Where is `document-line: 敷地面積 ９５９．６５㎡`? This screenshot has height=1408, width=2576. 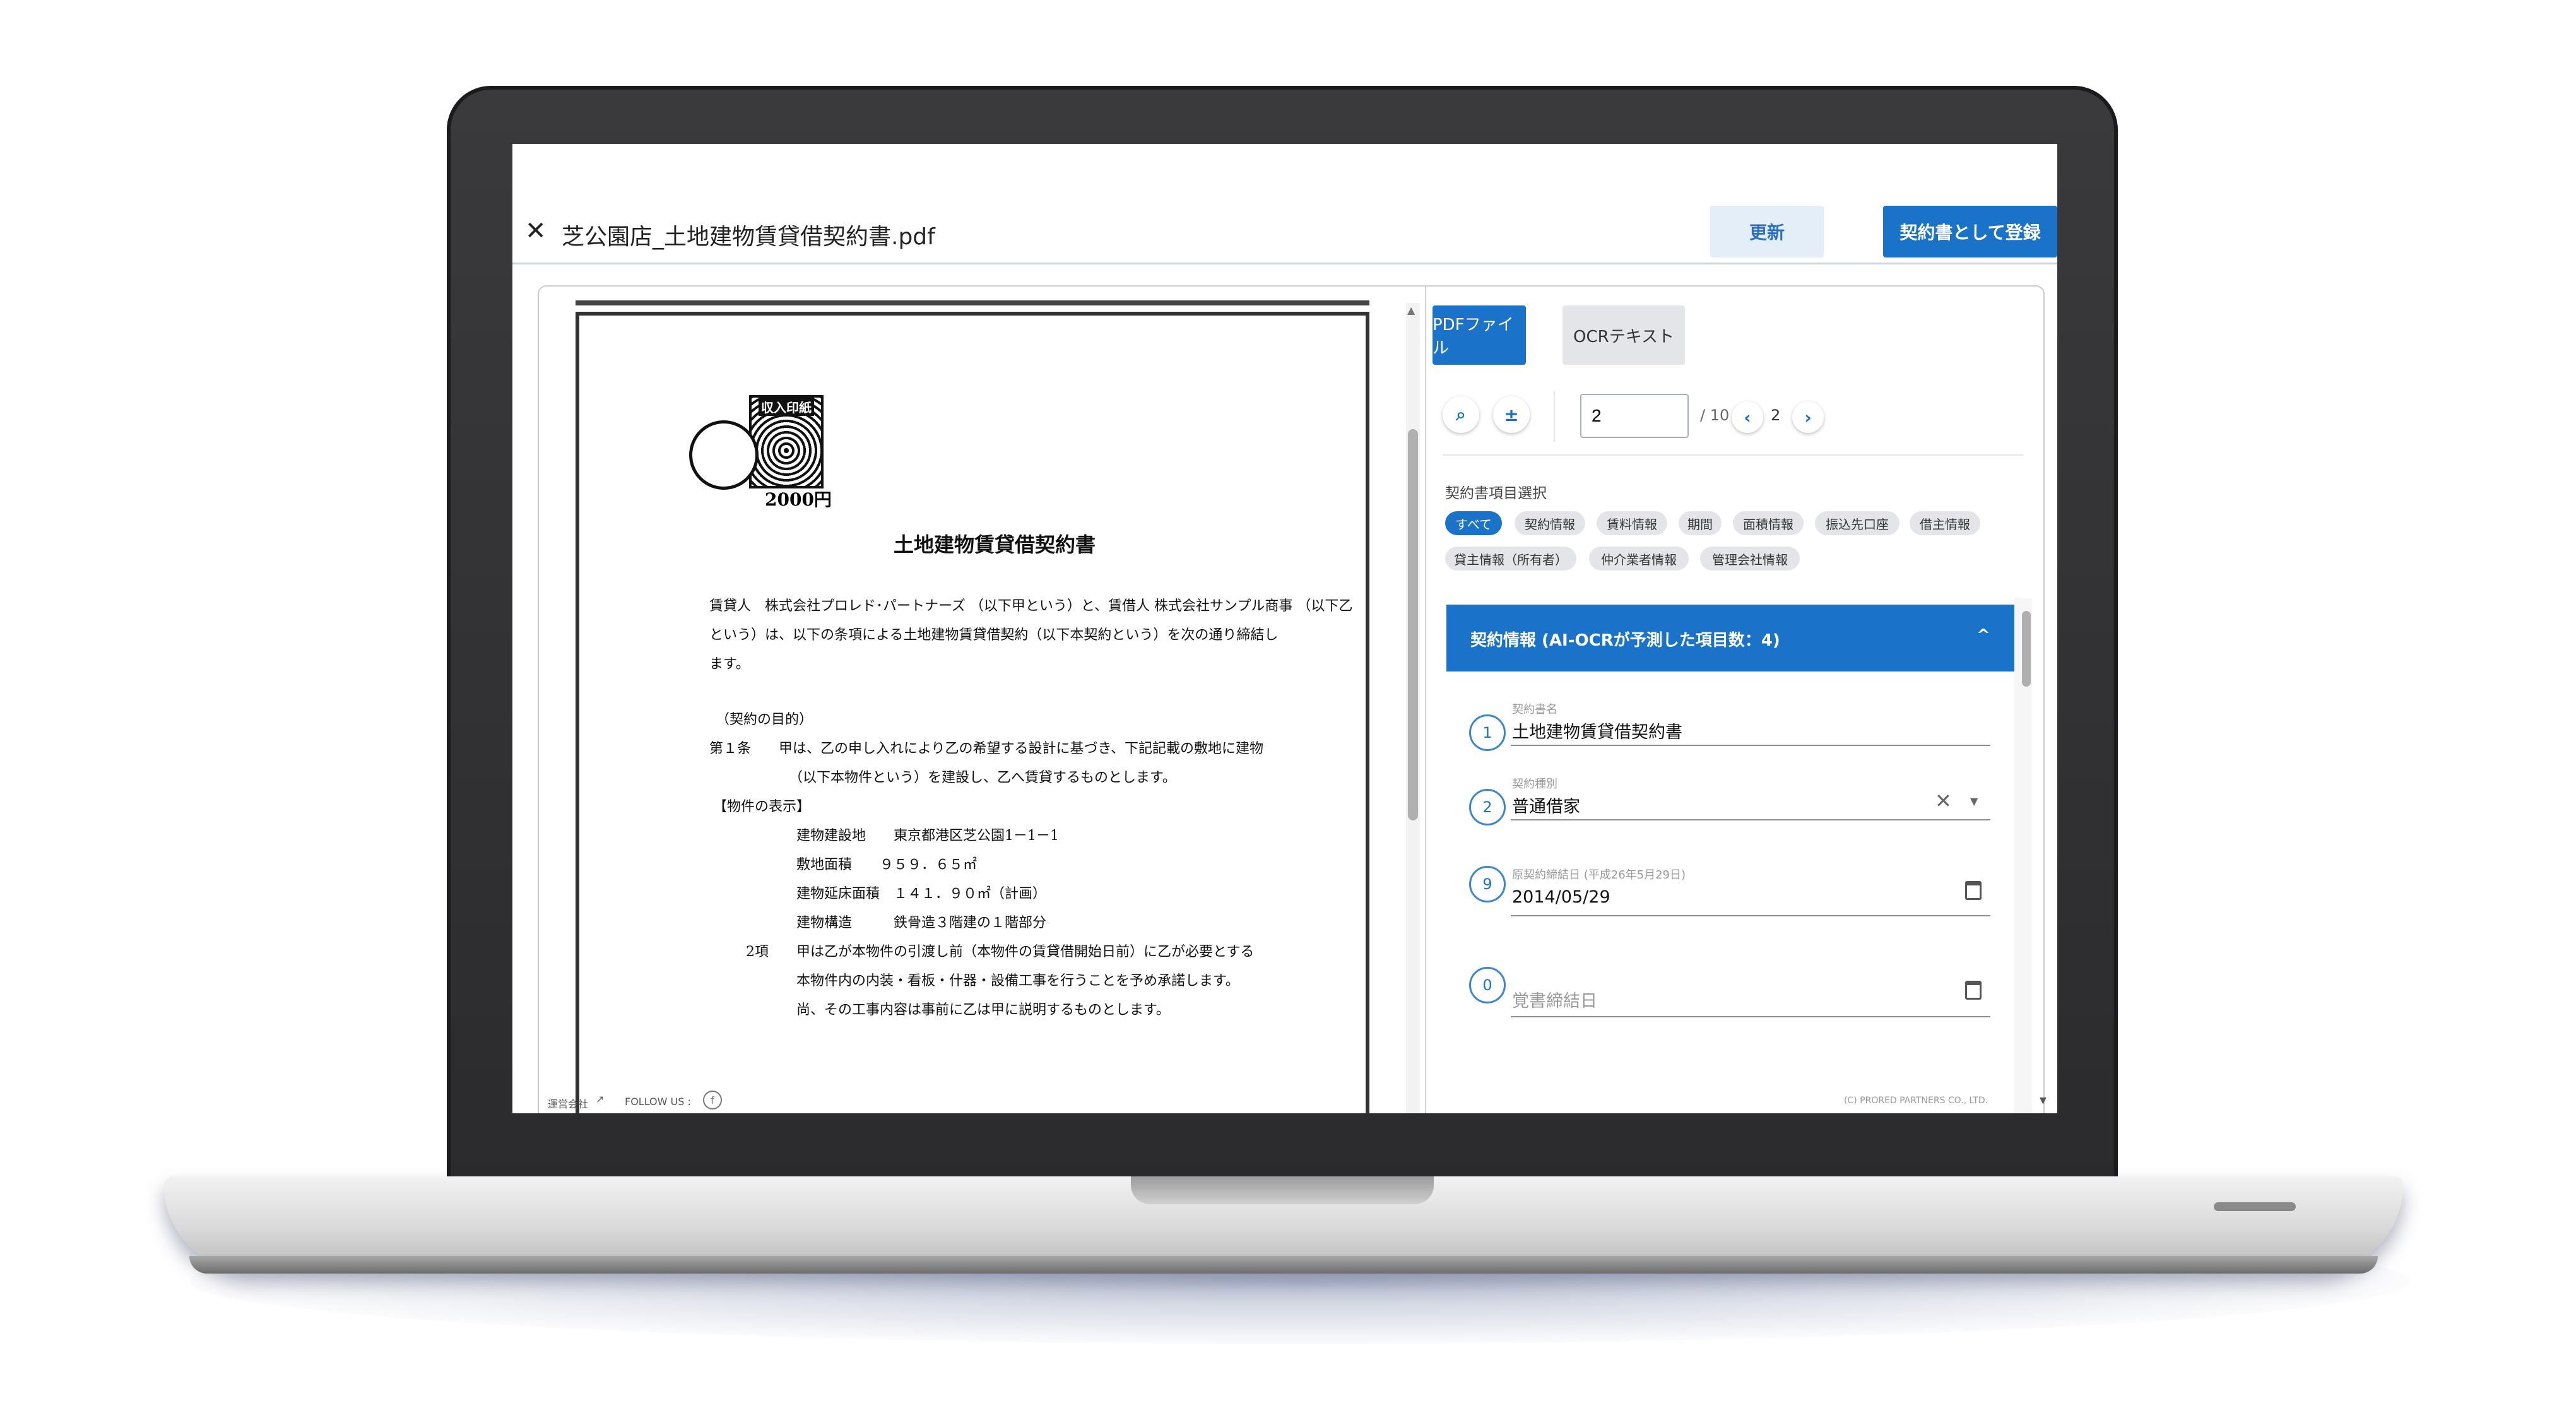 document-line: 敷地面積 ９５９．６５㎡ is located at coordinates (887, 865).